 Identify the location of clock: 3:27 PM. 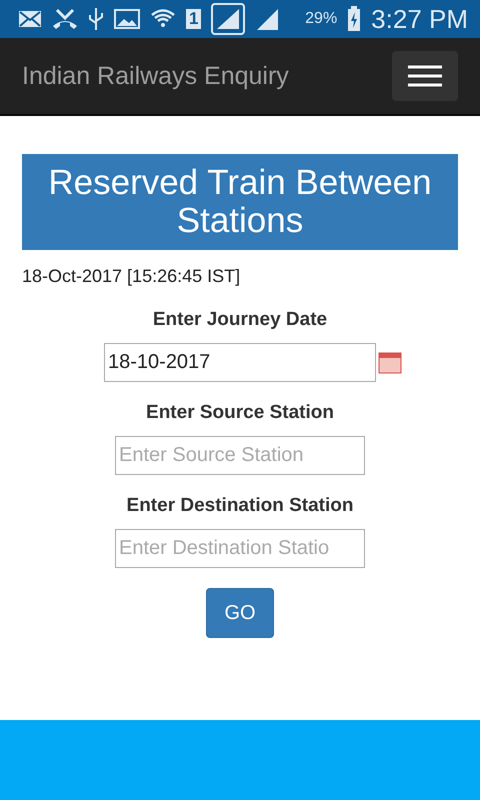
(419, 19).